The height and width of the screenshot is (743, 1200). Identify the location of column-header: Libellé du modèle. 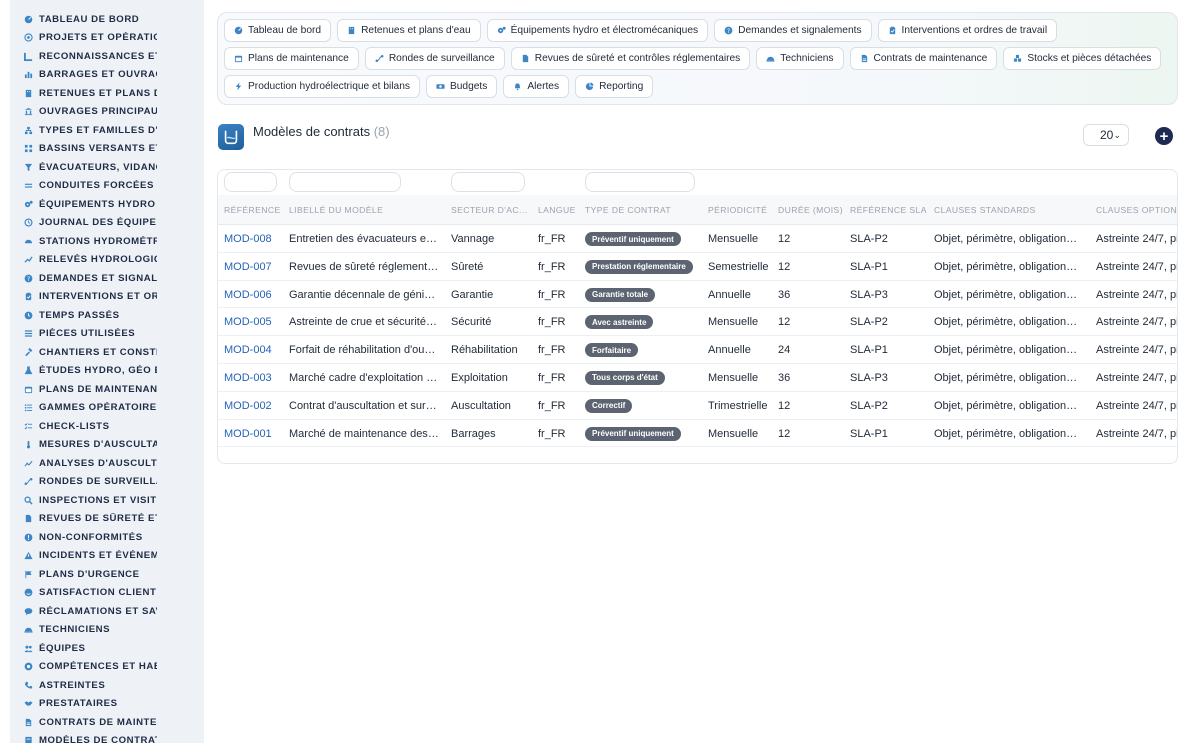
(364, 210).